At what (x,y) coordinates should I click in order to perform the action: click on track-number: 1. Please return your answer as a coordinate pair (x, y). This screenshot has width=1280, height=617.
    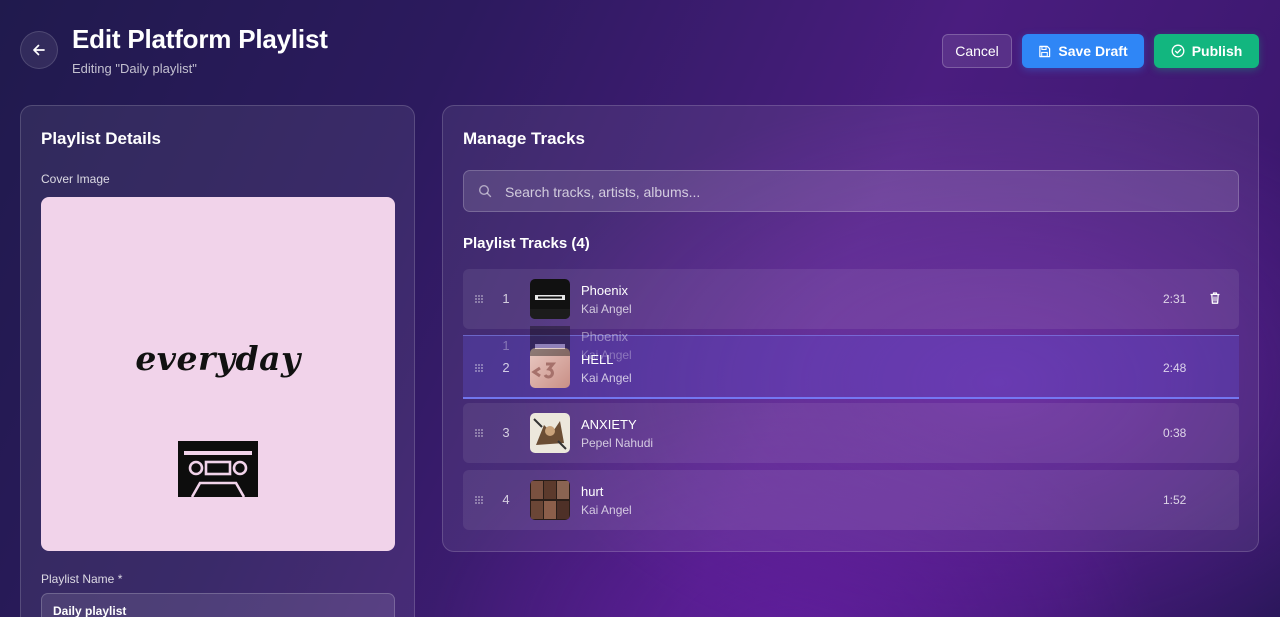
    Looking at the image, I should click on (506, 298).